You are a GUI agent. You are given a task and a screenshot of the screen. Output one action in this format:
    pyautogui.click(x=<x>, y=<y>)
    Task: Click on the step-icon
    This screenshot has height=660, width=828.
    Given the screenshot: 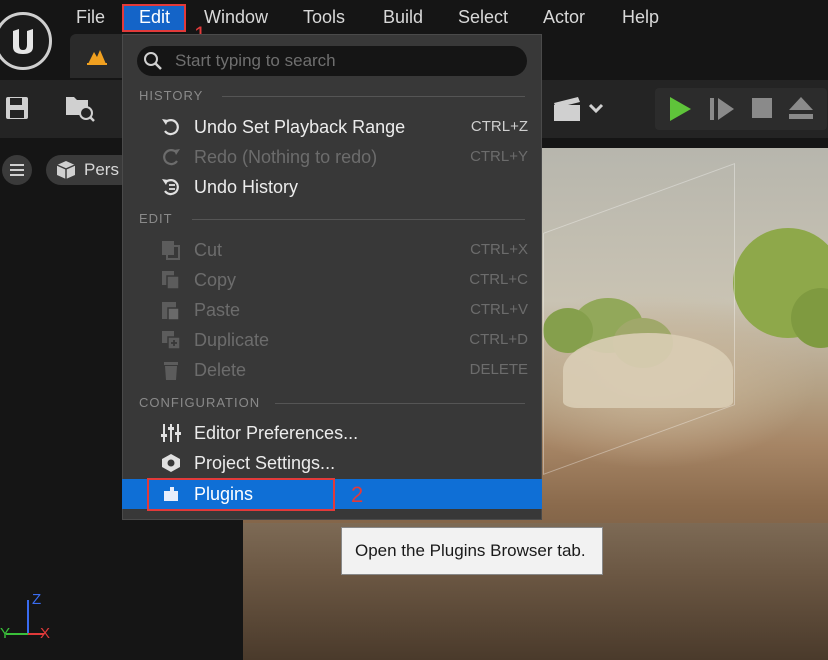 What is the action you would take?
    pyautogui.click(x=722, y=109)
    